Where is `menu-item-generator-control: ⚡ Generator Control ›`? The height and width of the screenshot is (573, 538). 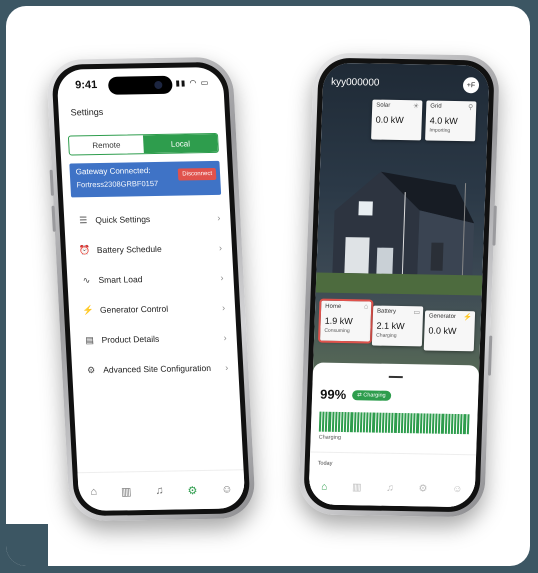
menu-item-generator-control: ⚡ Generator Control › is located at coordinates (152, 309).